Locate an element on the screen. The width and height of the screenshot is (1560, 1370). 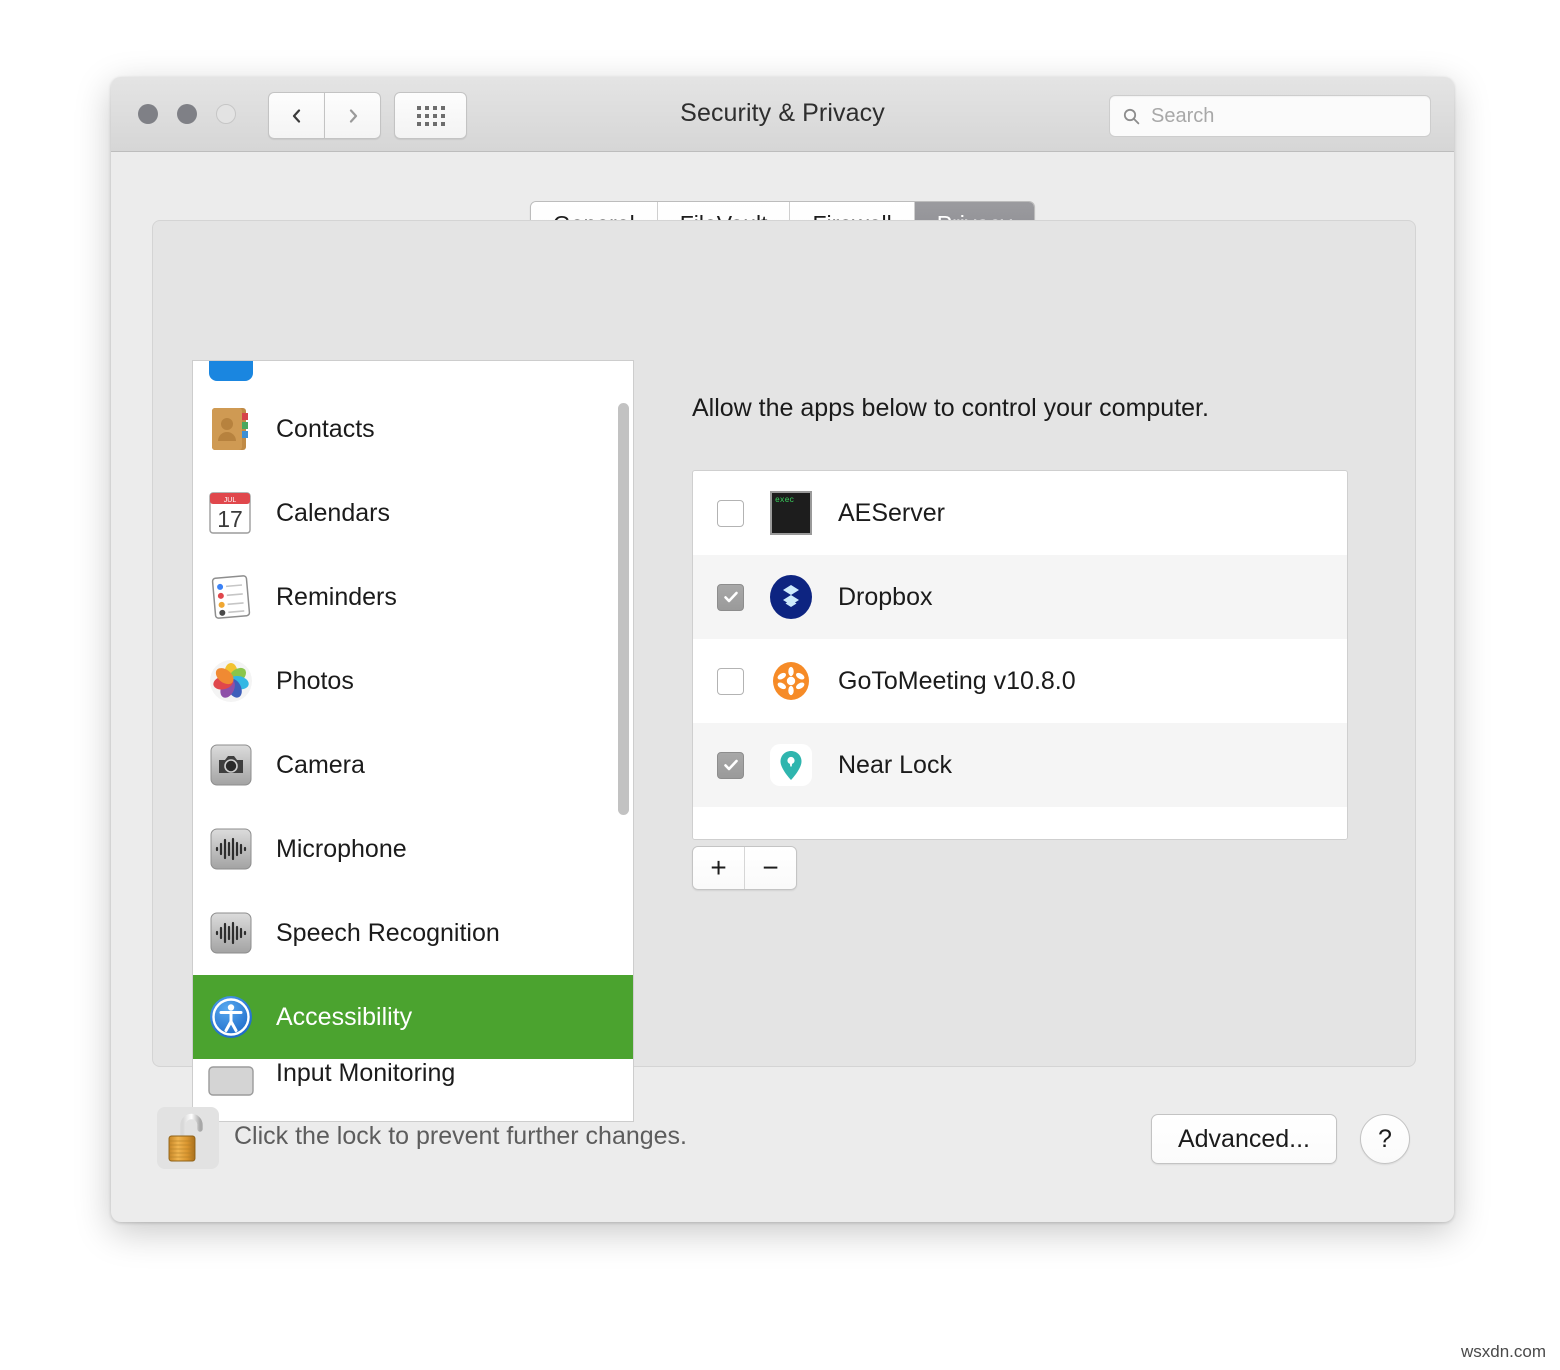
add-app-button: + is located at coordinates (718, 868).